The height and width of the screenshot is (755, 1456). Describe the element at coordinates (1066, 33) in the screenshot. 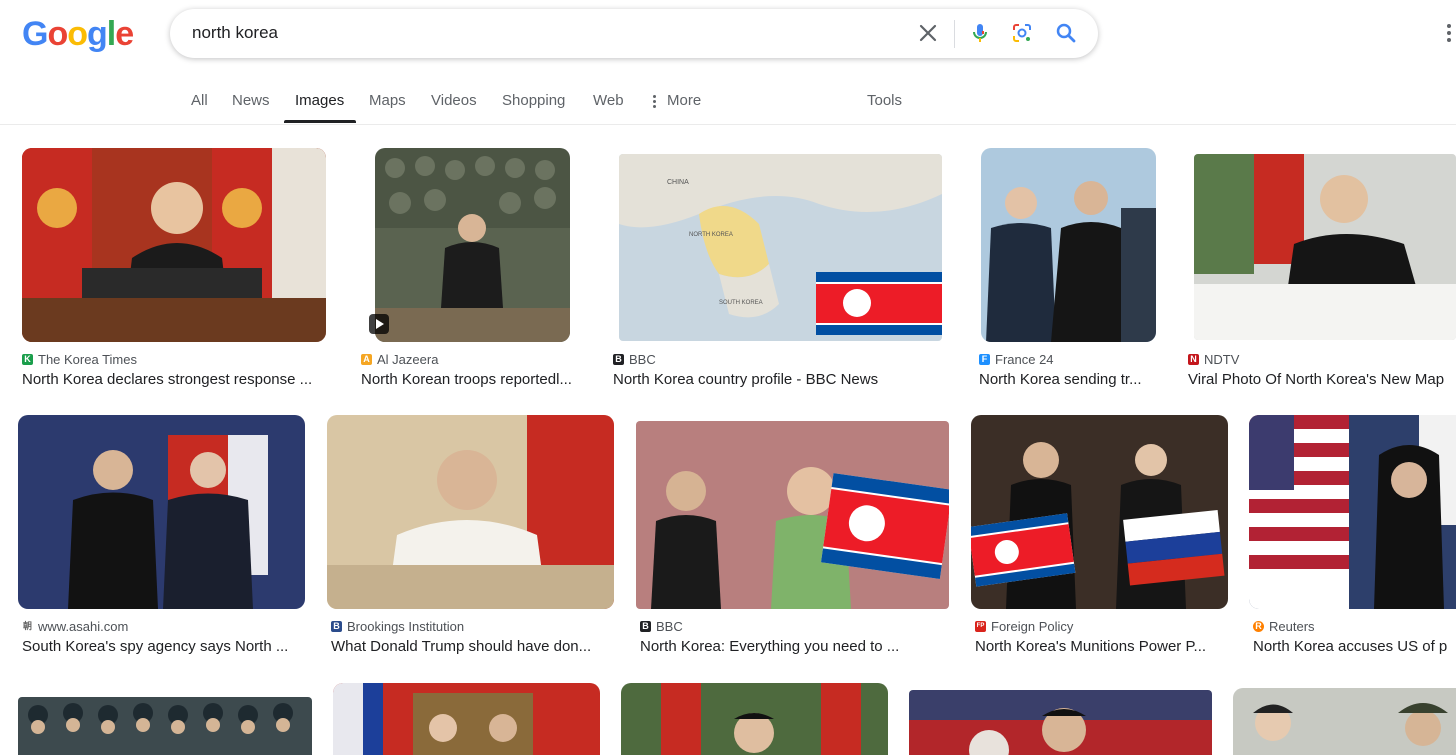

I see `search-icon` at that location.